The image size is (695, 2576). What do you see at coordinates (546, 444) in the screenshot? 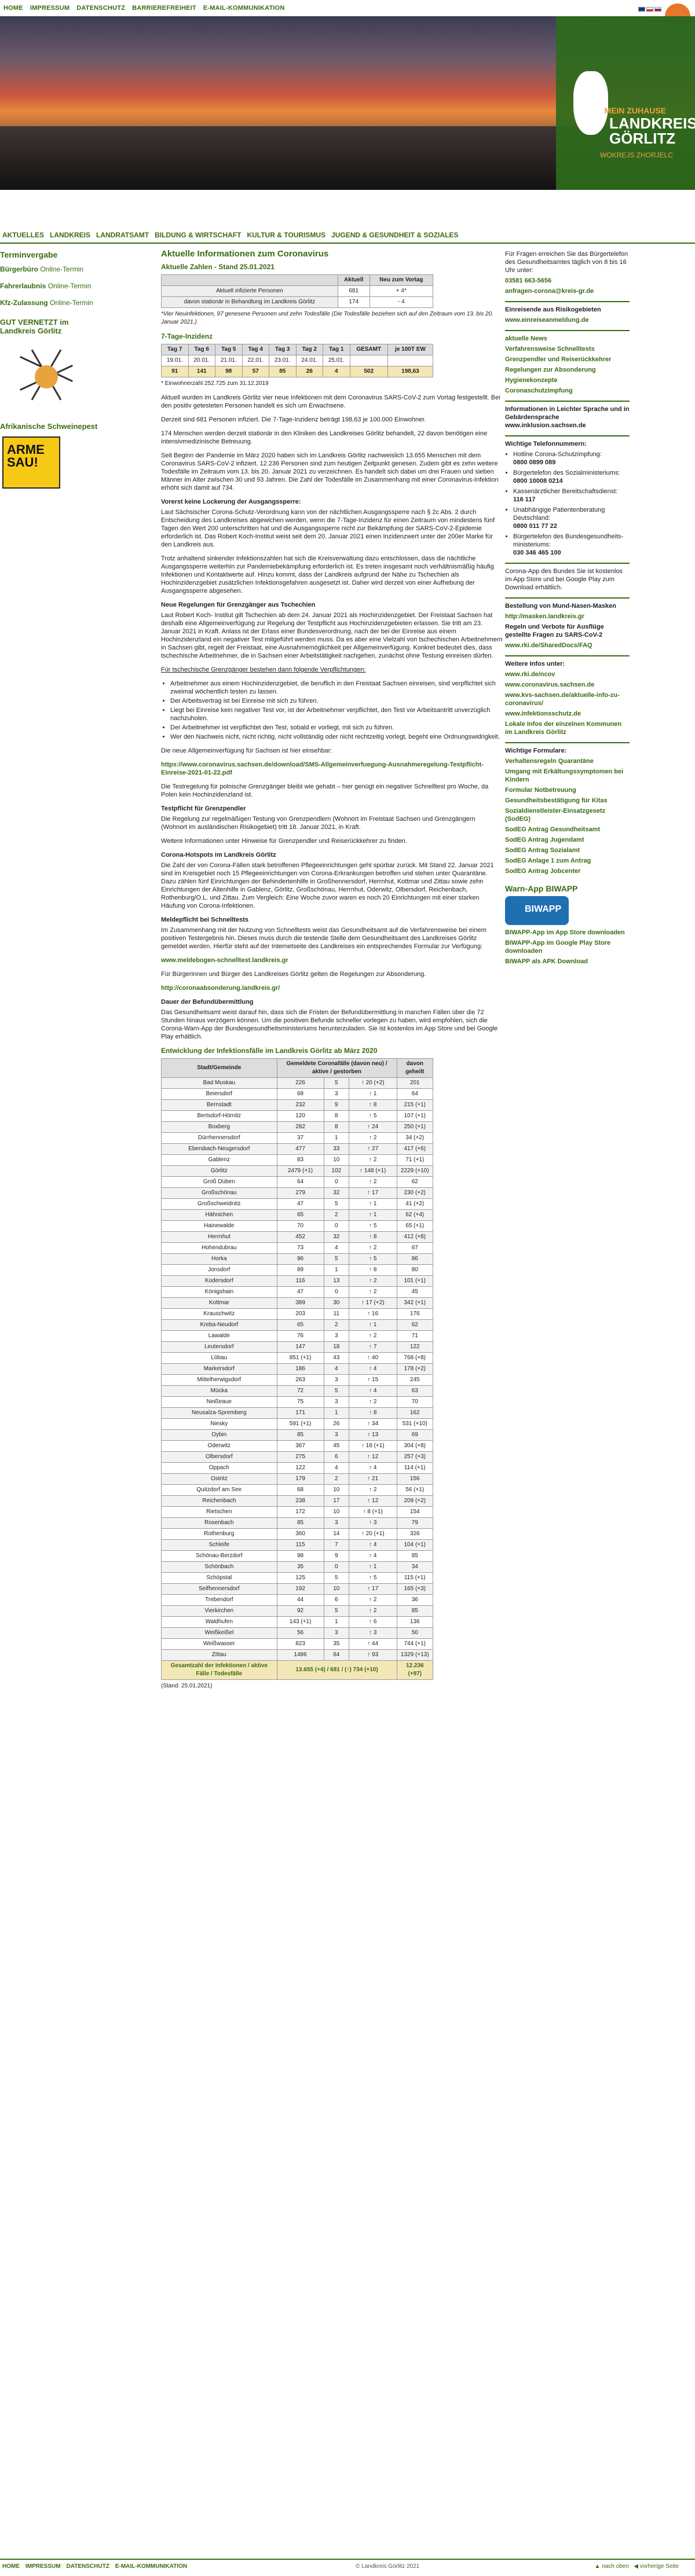
I see `telefon-title: Wichtige Telefonnummern:` at bounding box center [546, 444].